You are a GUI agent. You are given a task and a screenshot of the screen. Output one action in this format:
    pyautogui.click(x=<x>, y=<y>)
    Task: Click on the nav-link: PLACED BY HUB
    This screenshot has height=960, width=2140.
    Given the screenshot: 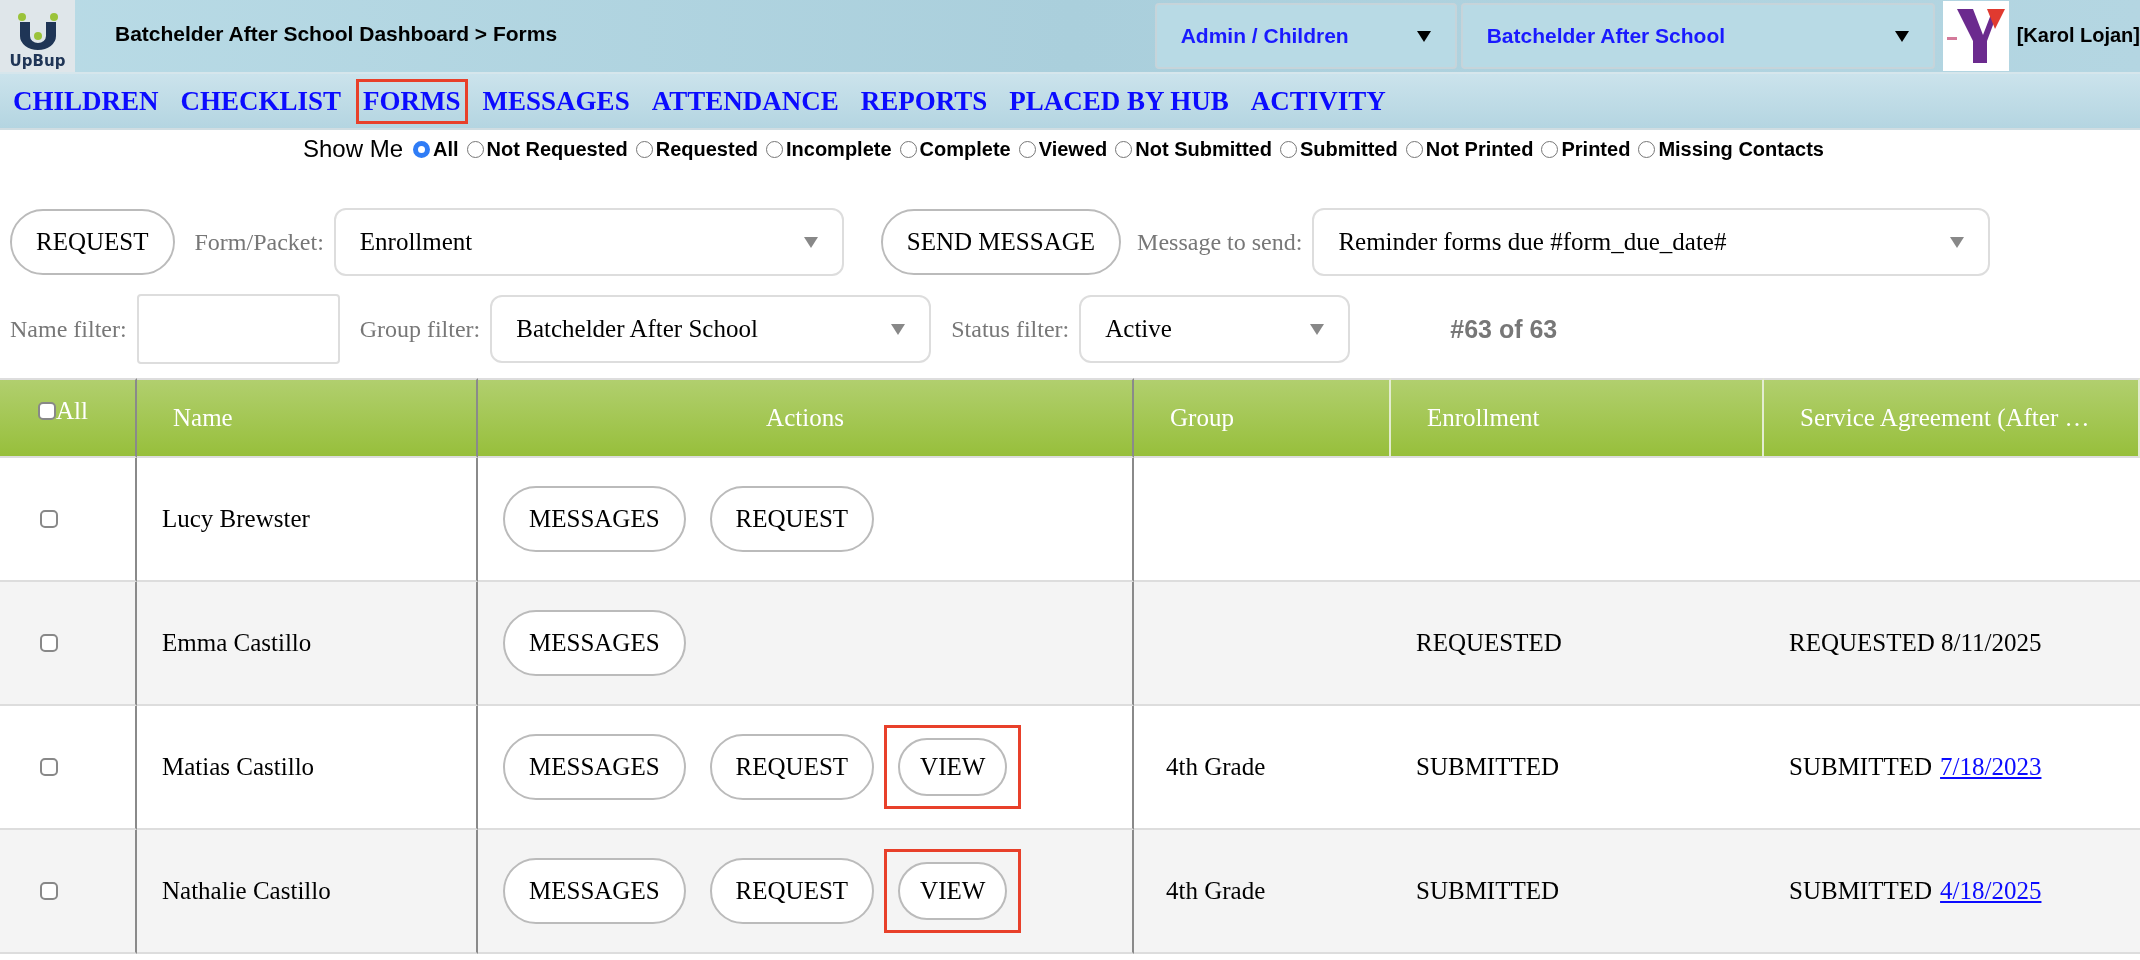 What is the action you would take?
    pyautogui.click(x=1119, y=101)
    